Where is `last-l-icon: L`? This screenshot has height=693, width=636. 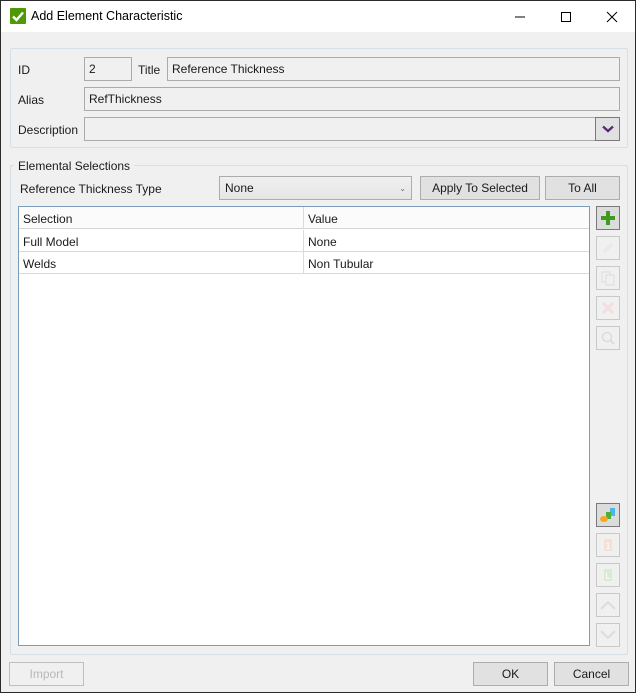 last-l-icon: L is located at coordinates (608, 575).